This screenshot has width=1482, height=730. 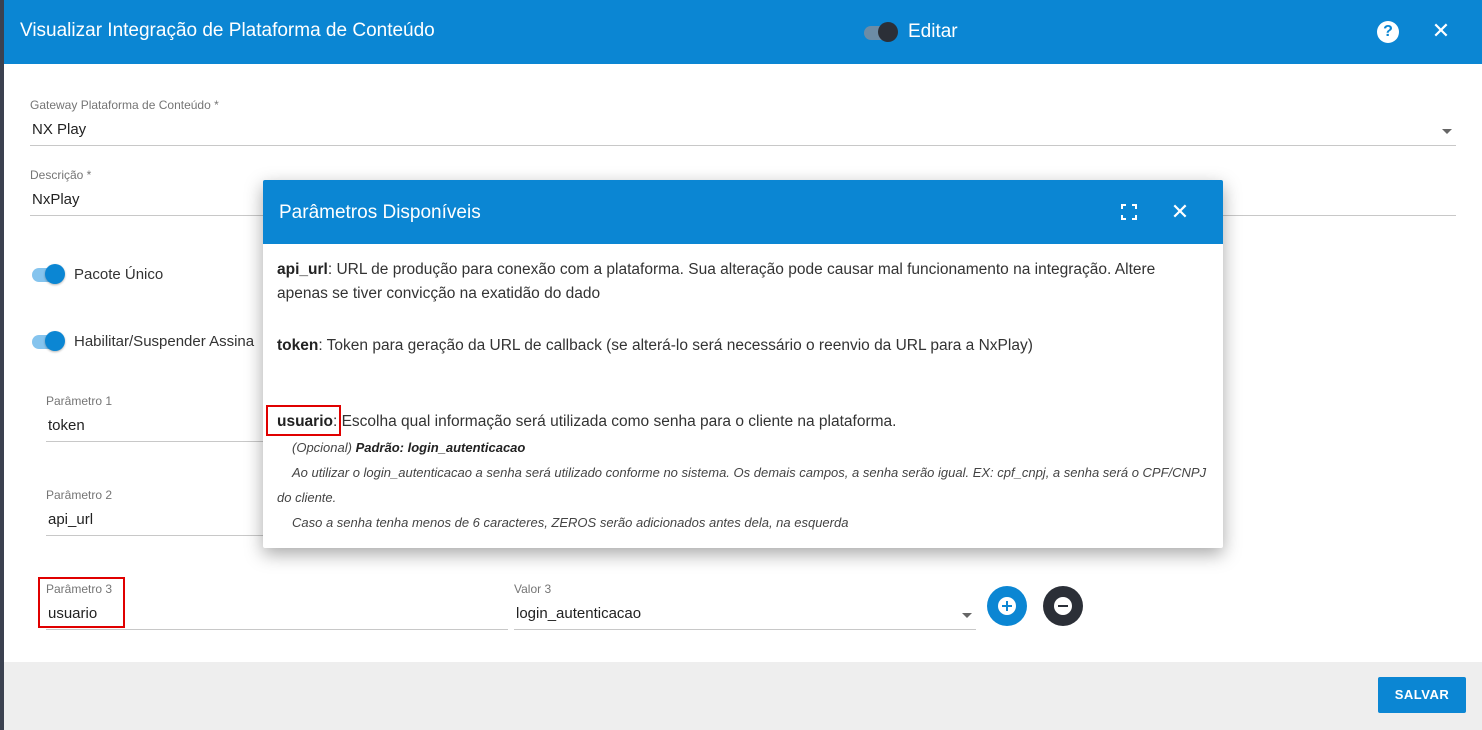 What do you see at coordinates (380, 212) in the screenshot?
I see `popup-title: Parâmetros Disponíveis` at bounding box center [380, 212].